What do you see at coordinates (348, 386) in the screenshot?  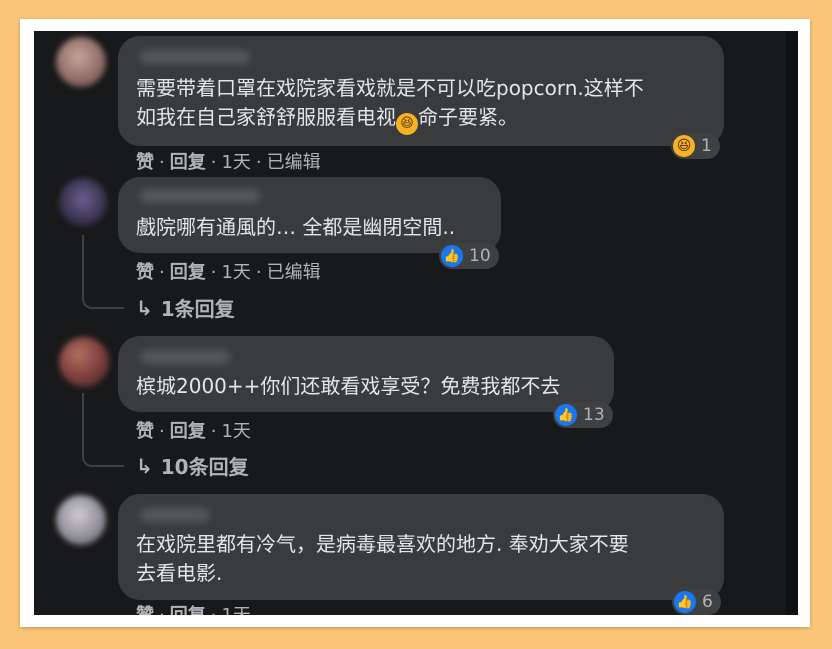 I see `comment-text: 槟城2000++你们还敢看戏享受？免费我都不去` at bounding box center [348, 386].